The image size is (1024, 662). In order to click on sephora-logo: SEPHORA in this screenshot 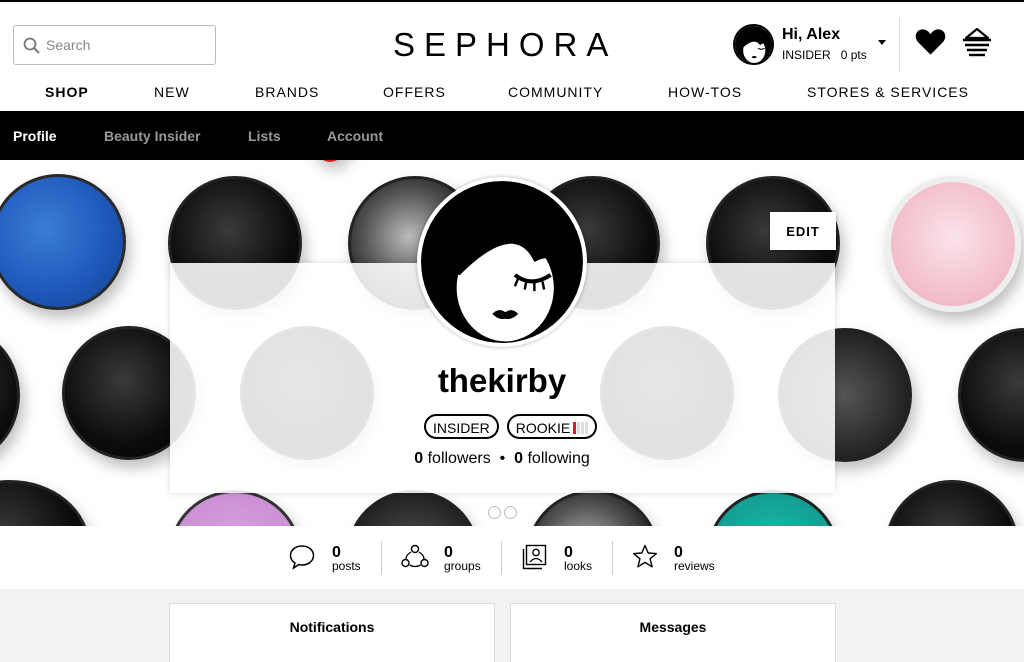, I will do `click(505, 45)`.